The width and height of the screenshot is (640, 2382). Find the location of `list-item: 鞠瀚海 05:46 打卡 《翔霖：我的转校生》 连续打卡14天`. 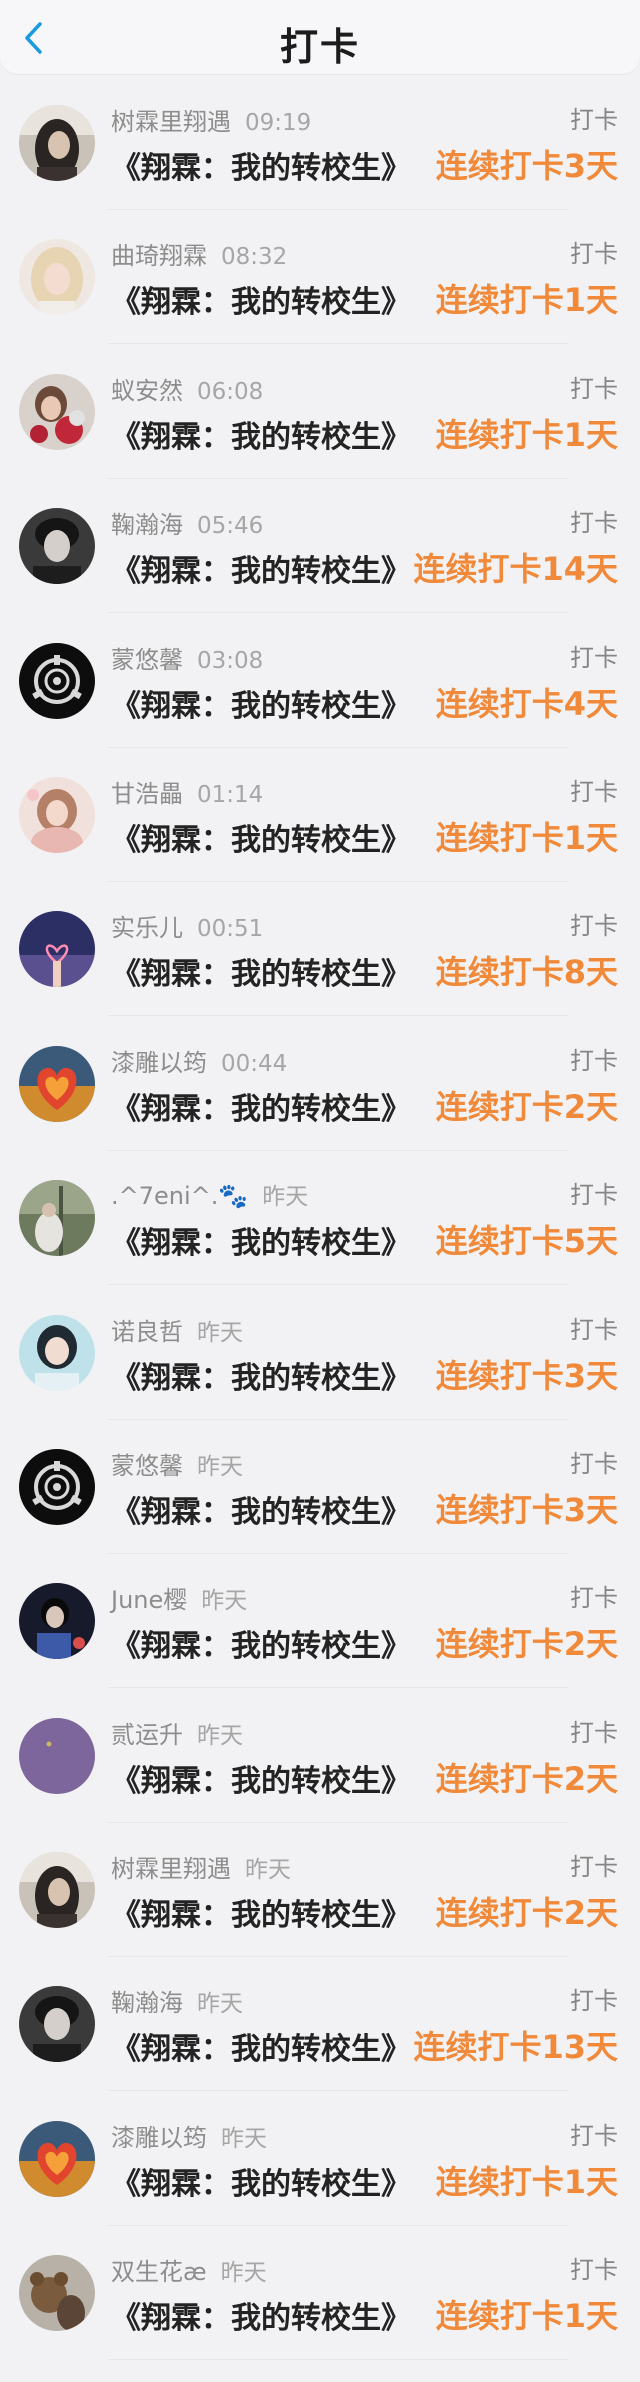

list-item: 鞠瀚海 05:46 打卡 《翔霖：我的转校生》 连续打卡14天 is located at coordinates (320, 567).